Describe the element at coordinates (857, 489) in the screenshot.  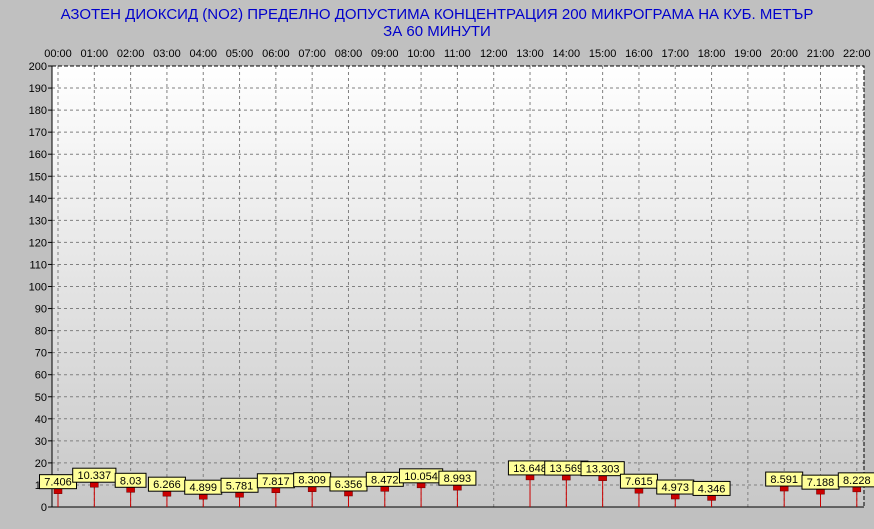
I see `marker-22:00` at that location.